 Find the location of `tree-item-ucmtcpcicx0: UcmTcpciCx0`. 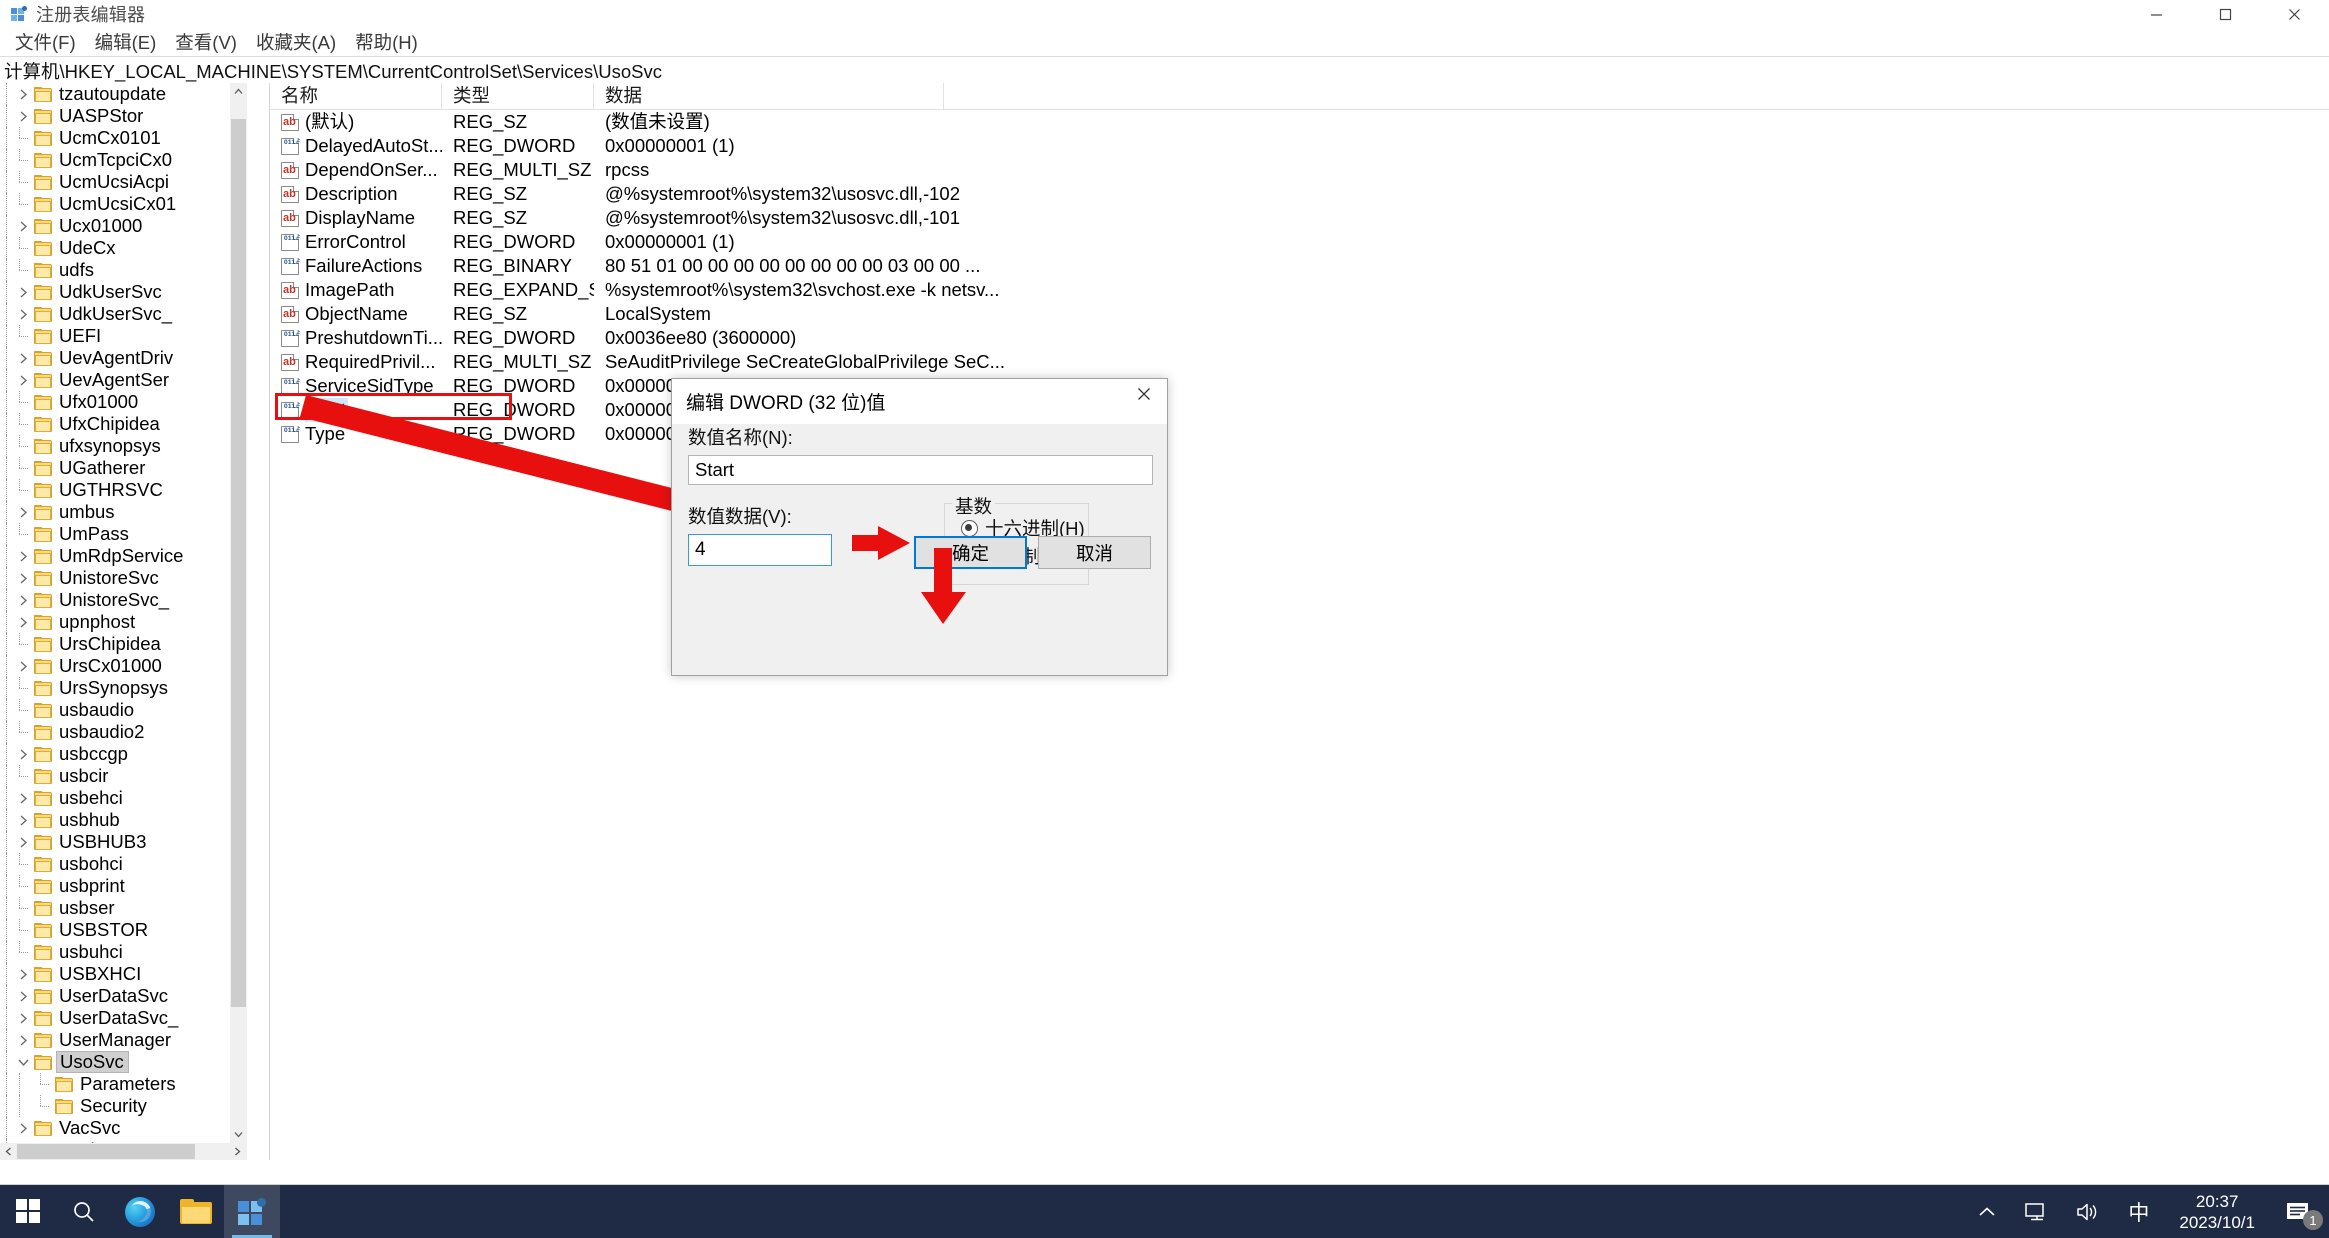

tree-item-ucmtcpcicx0: UcmTcpciCx0 is located at coordinates (123, 160).